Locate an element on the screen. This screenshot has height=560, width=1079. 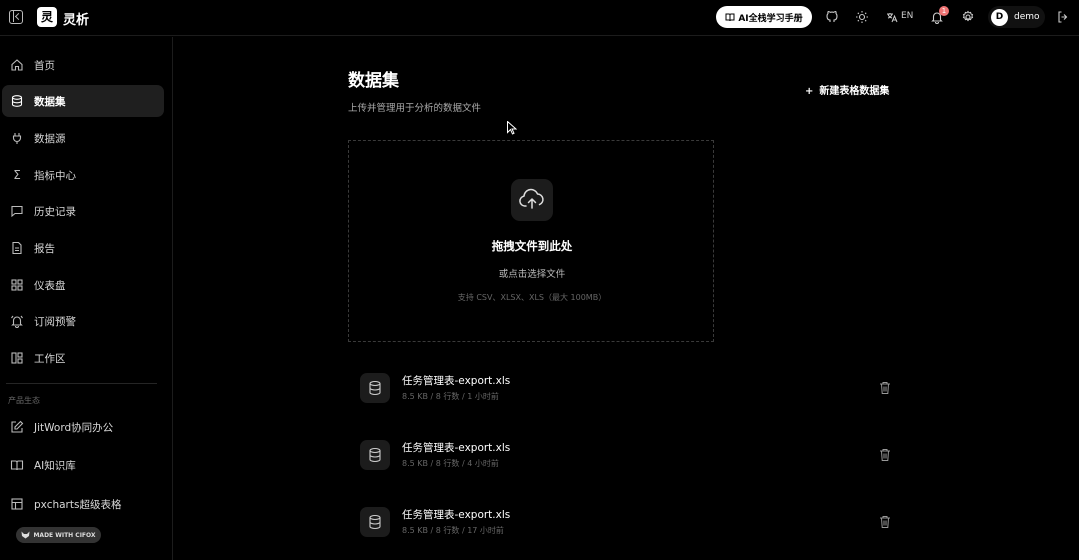
sidebar-item-label: AI知识库 is located at coordinates (55, 465).